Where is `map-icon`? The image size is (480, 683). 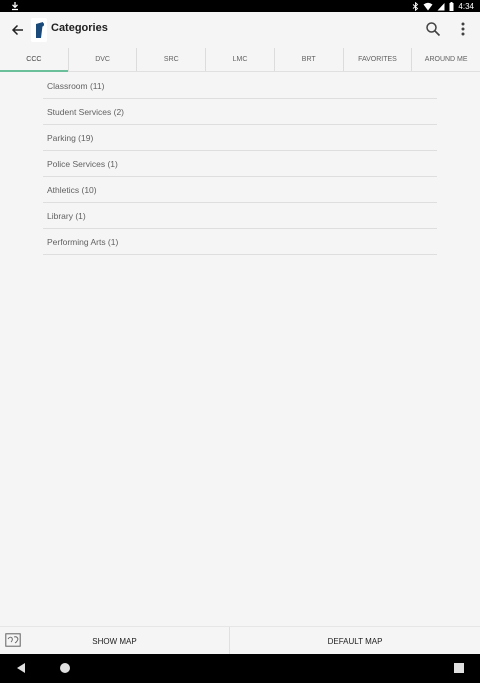
map-icon is located at coordinates (13, 640).